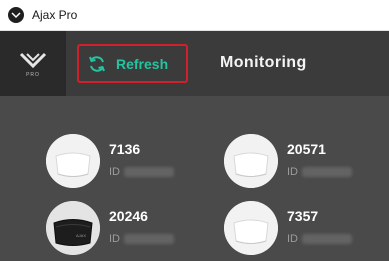  I want to click on refresh-button: Refresh, so click(132, 63).